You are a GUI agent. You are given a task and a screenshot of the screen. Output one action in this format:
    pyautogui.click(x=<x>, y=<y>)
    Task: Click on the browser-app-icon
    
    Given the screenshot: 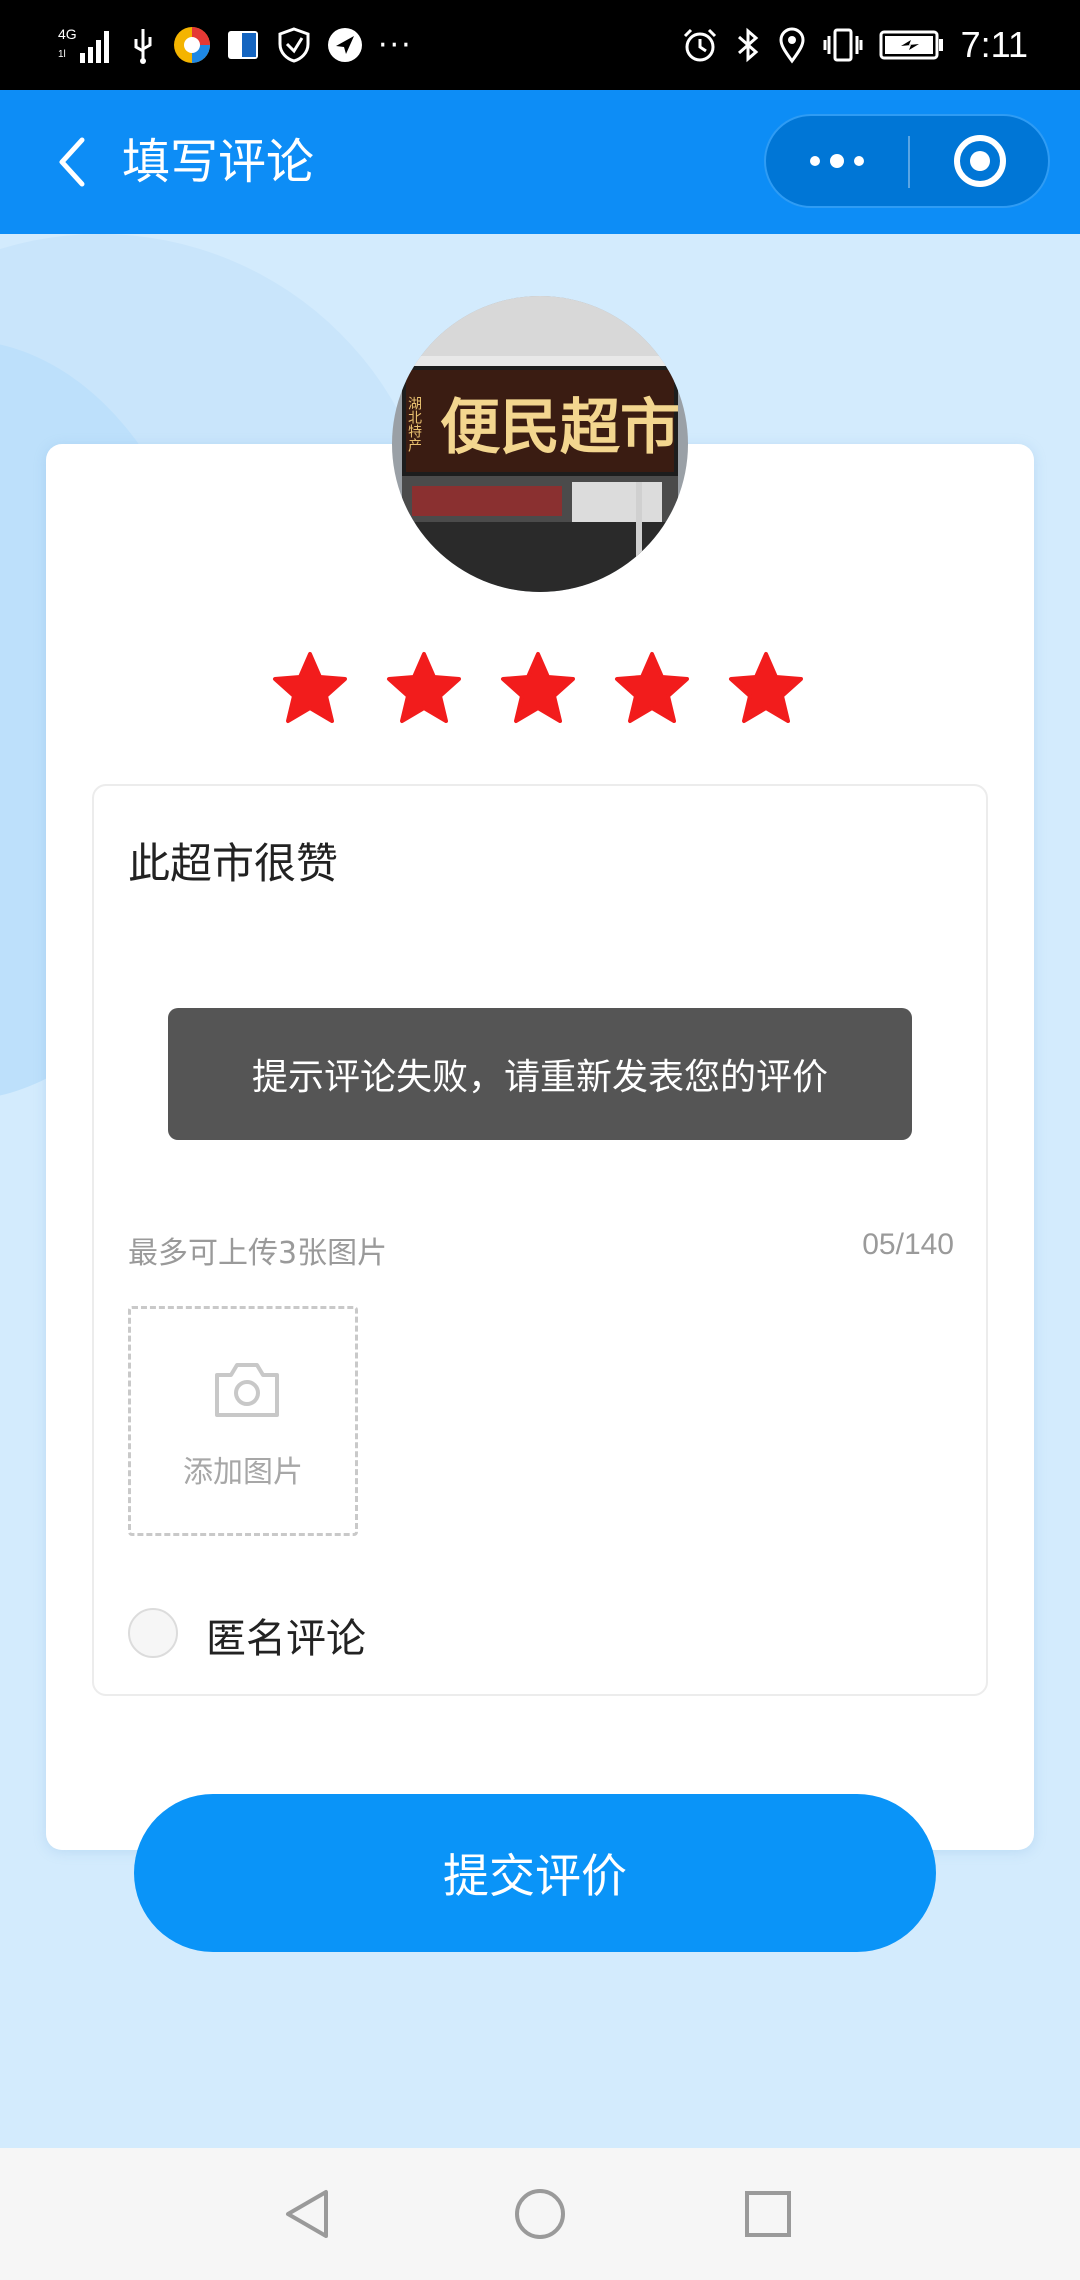 What is the action you would take?
    pyautogui.click(x=192, y=45)
    